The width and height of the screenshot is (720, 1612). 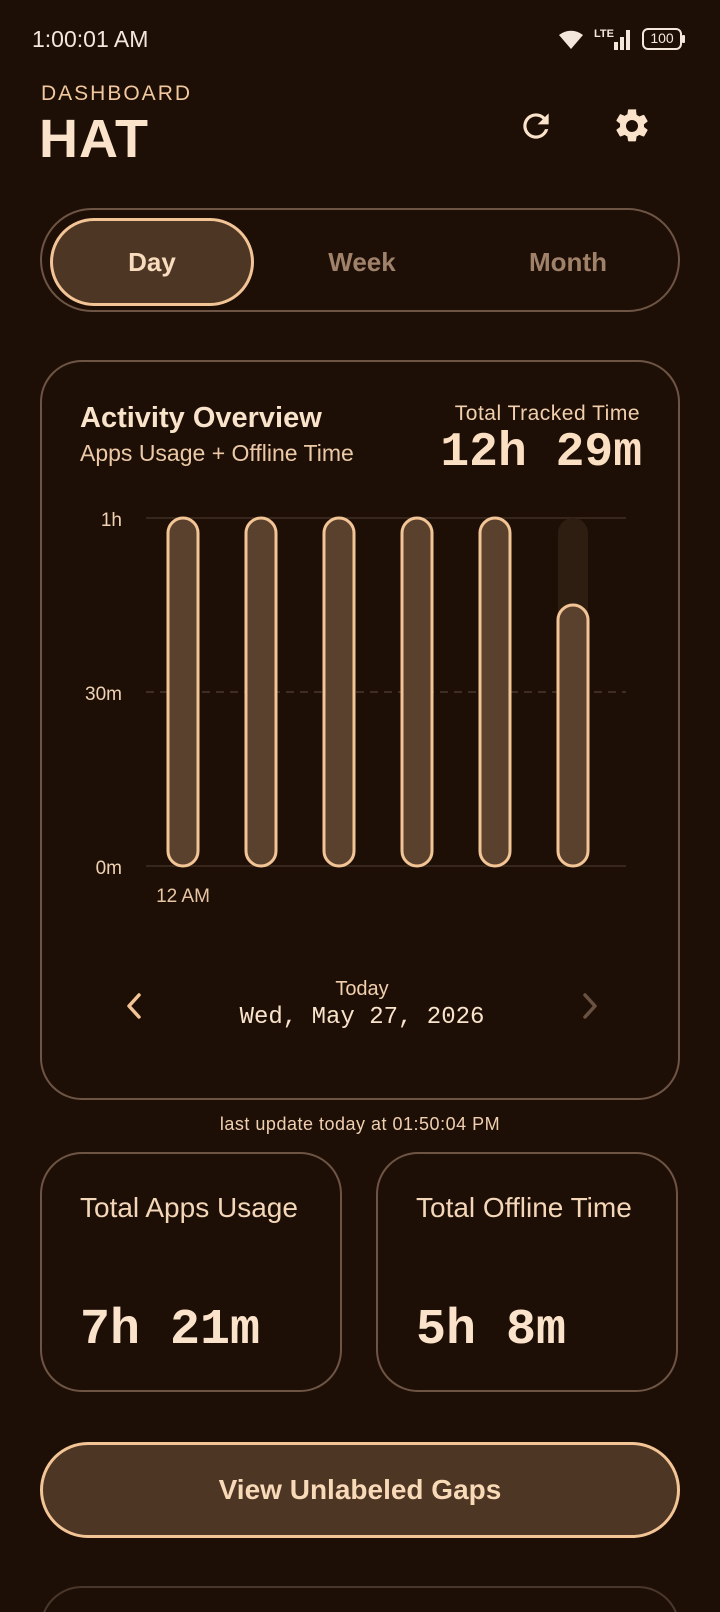 I want to click on total-tracked-label: Total Tracked Time, so click(x=547, y=413).